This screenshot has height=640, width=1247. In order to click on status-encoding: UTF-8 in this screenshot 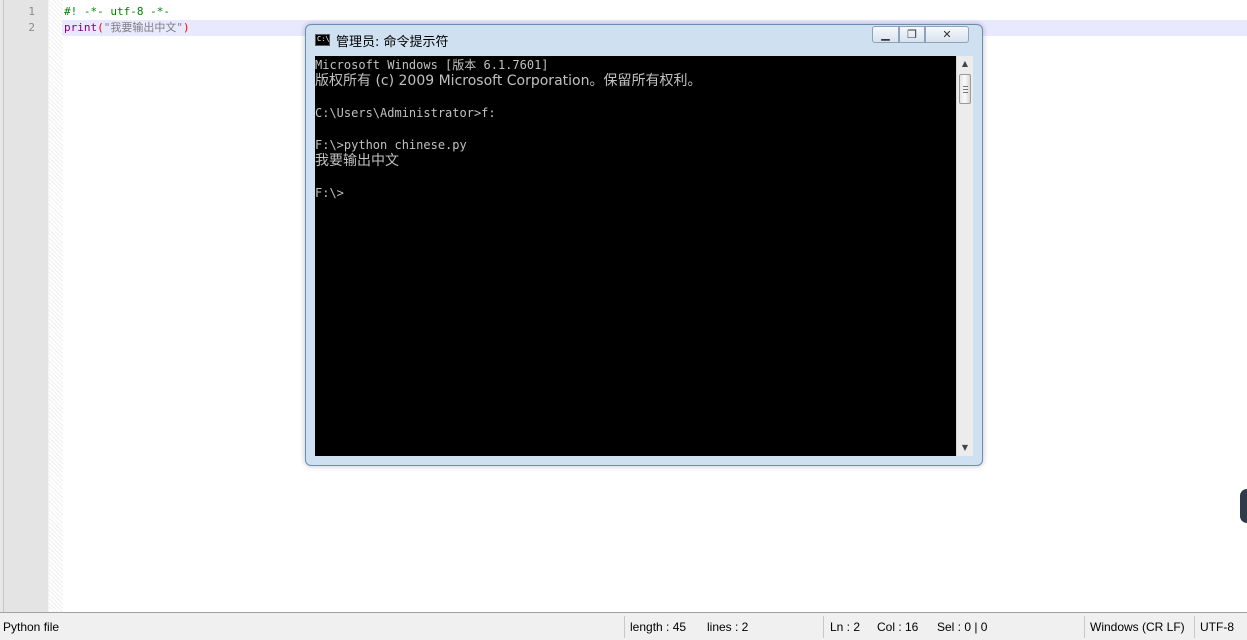, I will do `click(1217, 627)`.